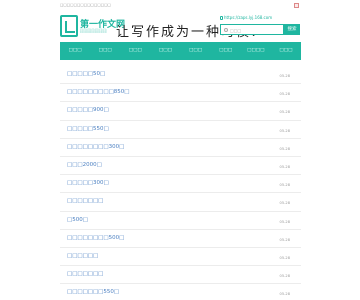 The image size is (360, 300). Describe the element at coordinates (82, 256) in the screenshot. I see `list-item-title: □□□□□□` at that location.